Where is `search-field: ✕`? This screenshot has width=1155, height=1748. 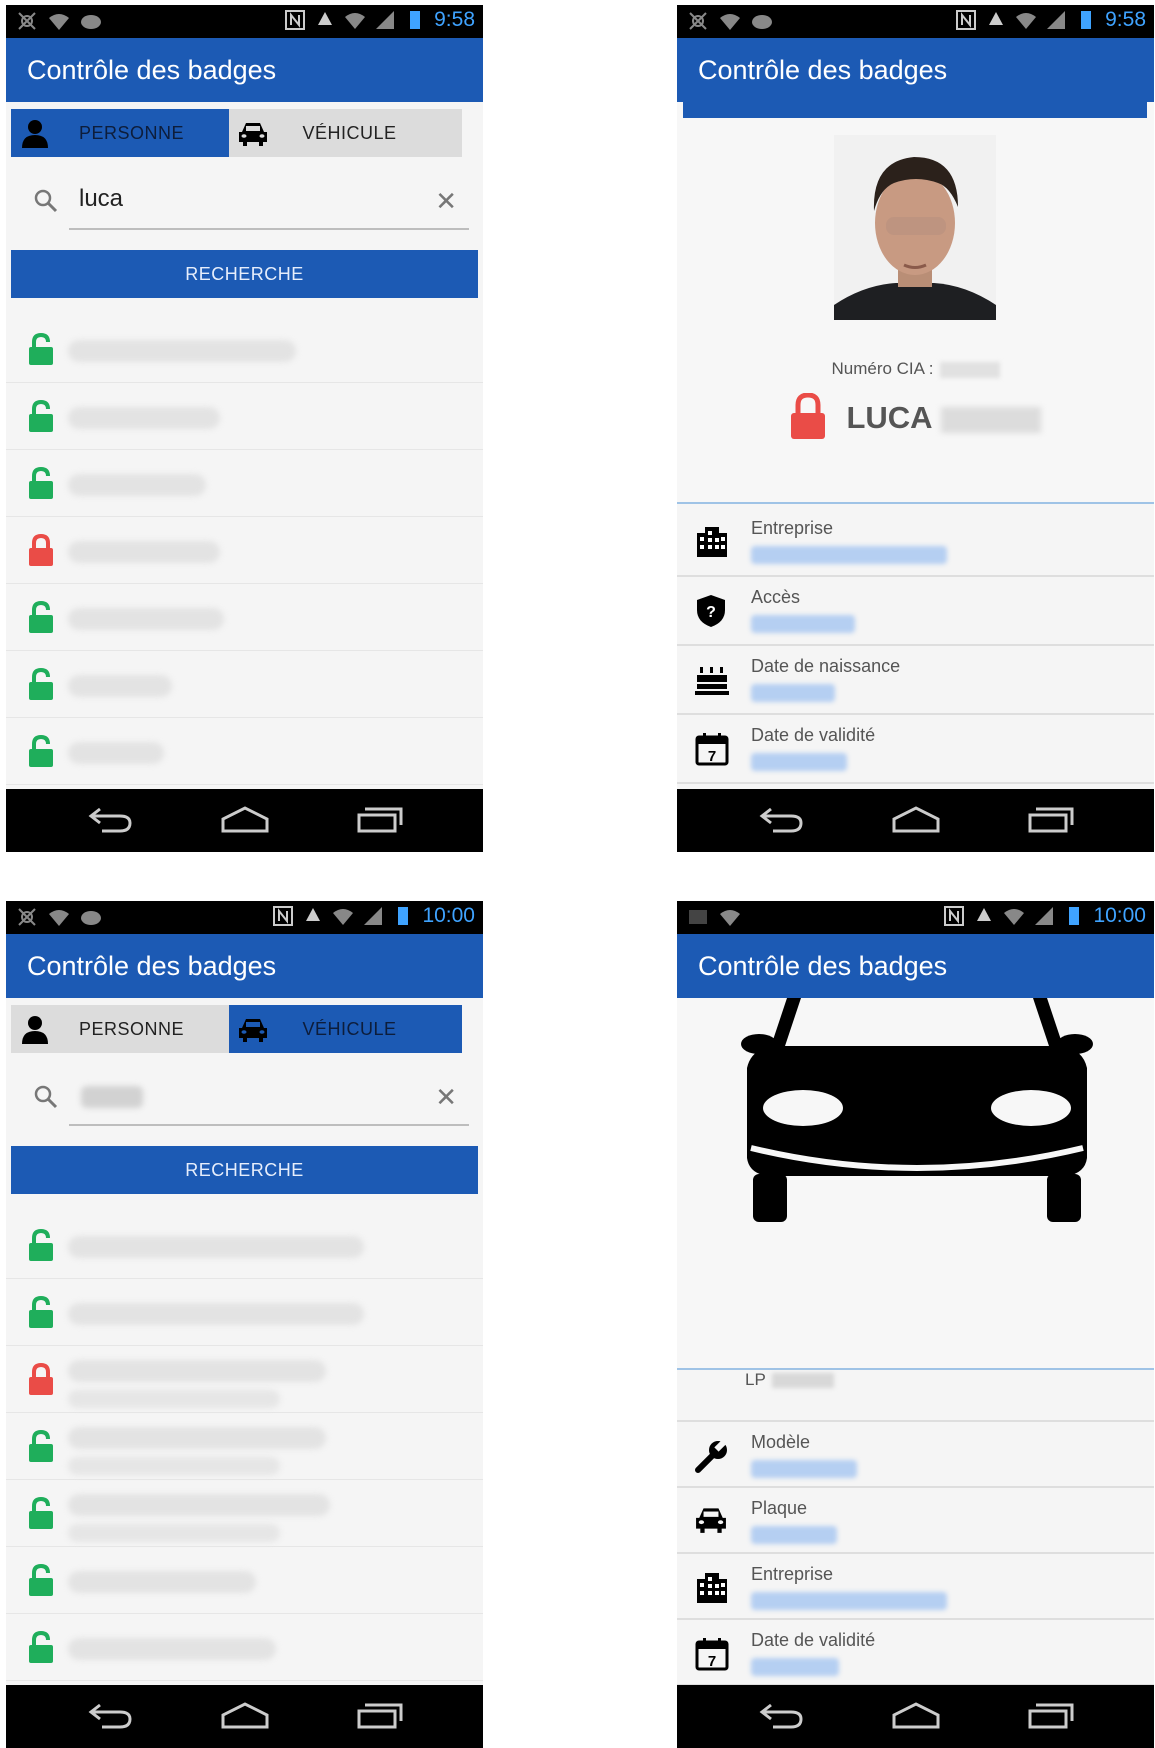
search-field: ✕ is located at coordinates (245, 1099).